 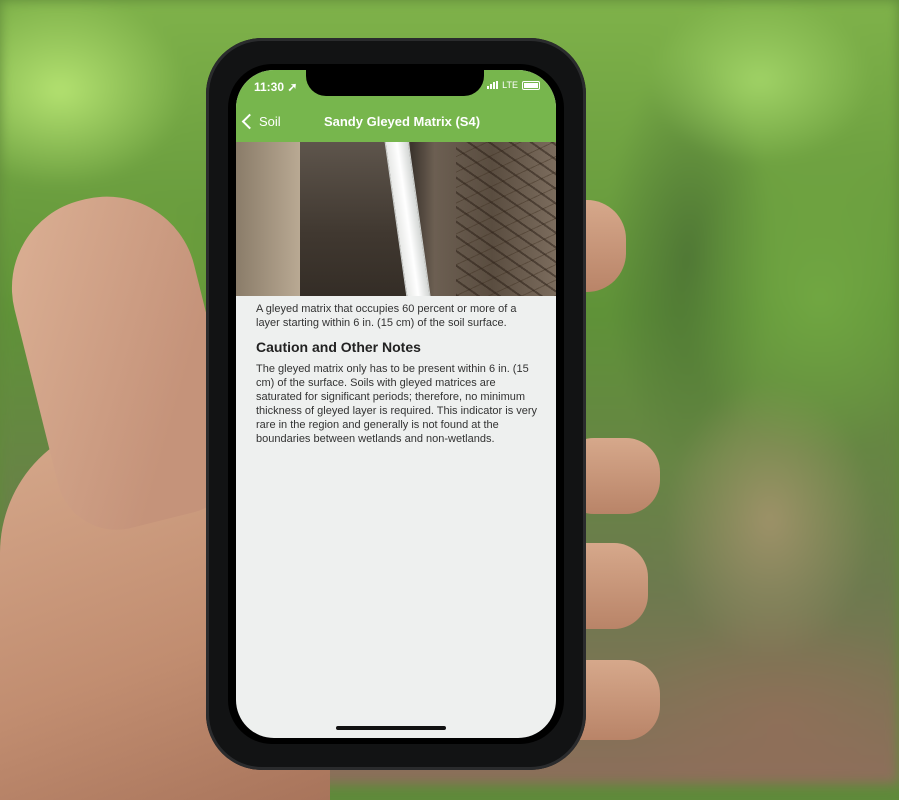 I want to click on signal-icon, so click(x=493, y=85).